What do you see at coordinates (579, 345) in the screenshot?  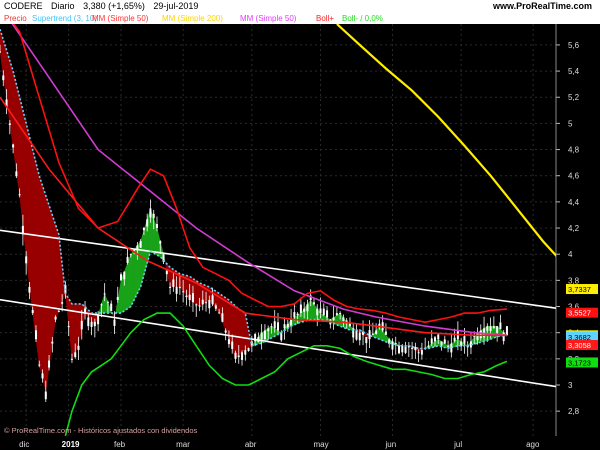 I see `value-label: 3,3058` at bounding box center [579, 345].